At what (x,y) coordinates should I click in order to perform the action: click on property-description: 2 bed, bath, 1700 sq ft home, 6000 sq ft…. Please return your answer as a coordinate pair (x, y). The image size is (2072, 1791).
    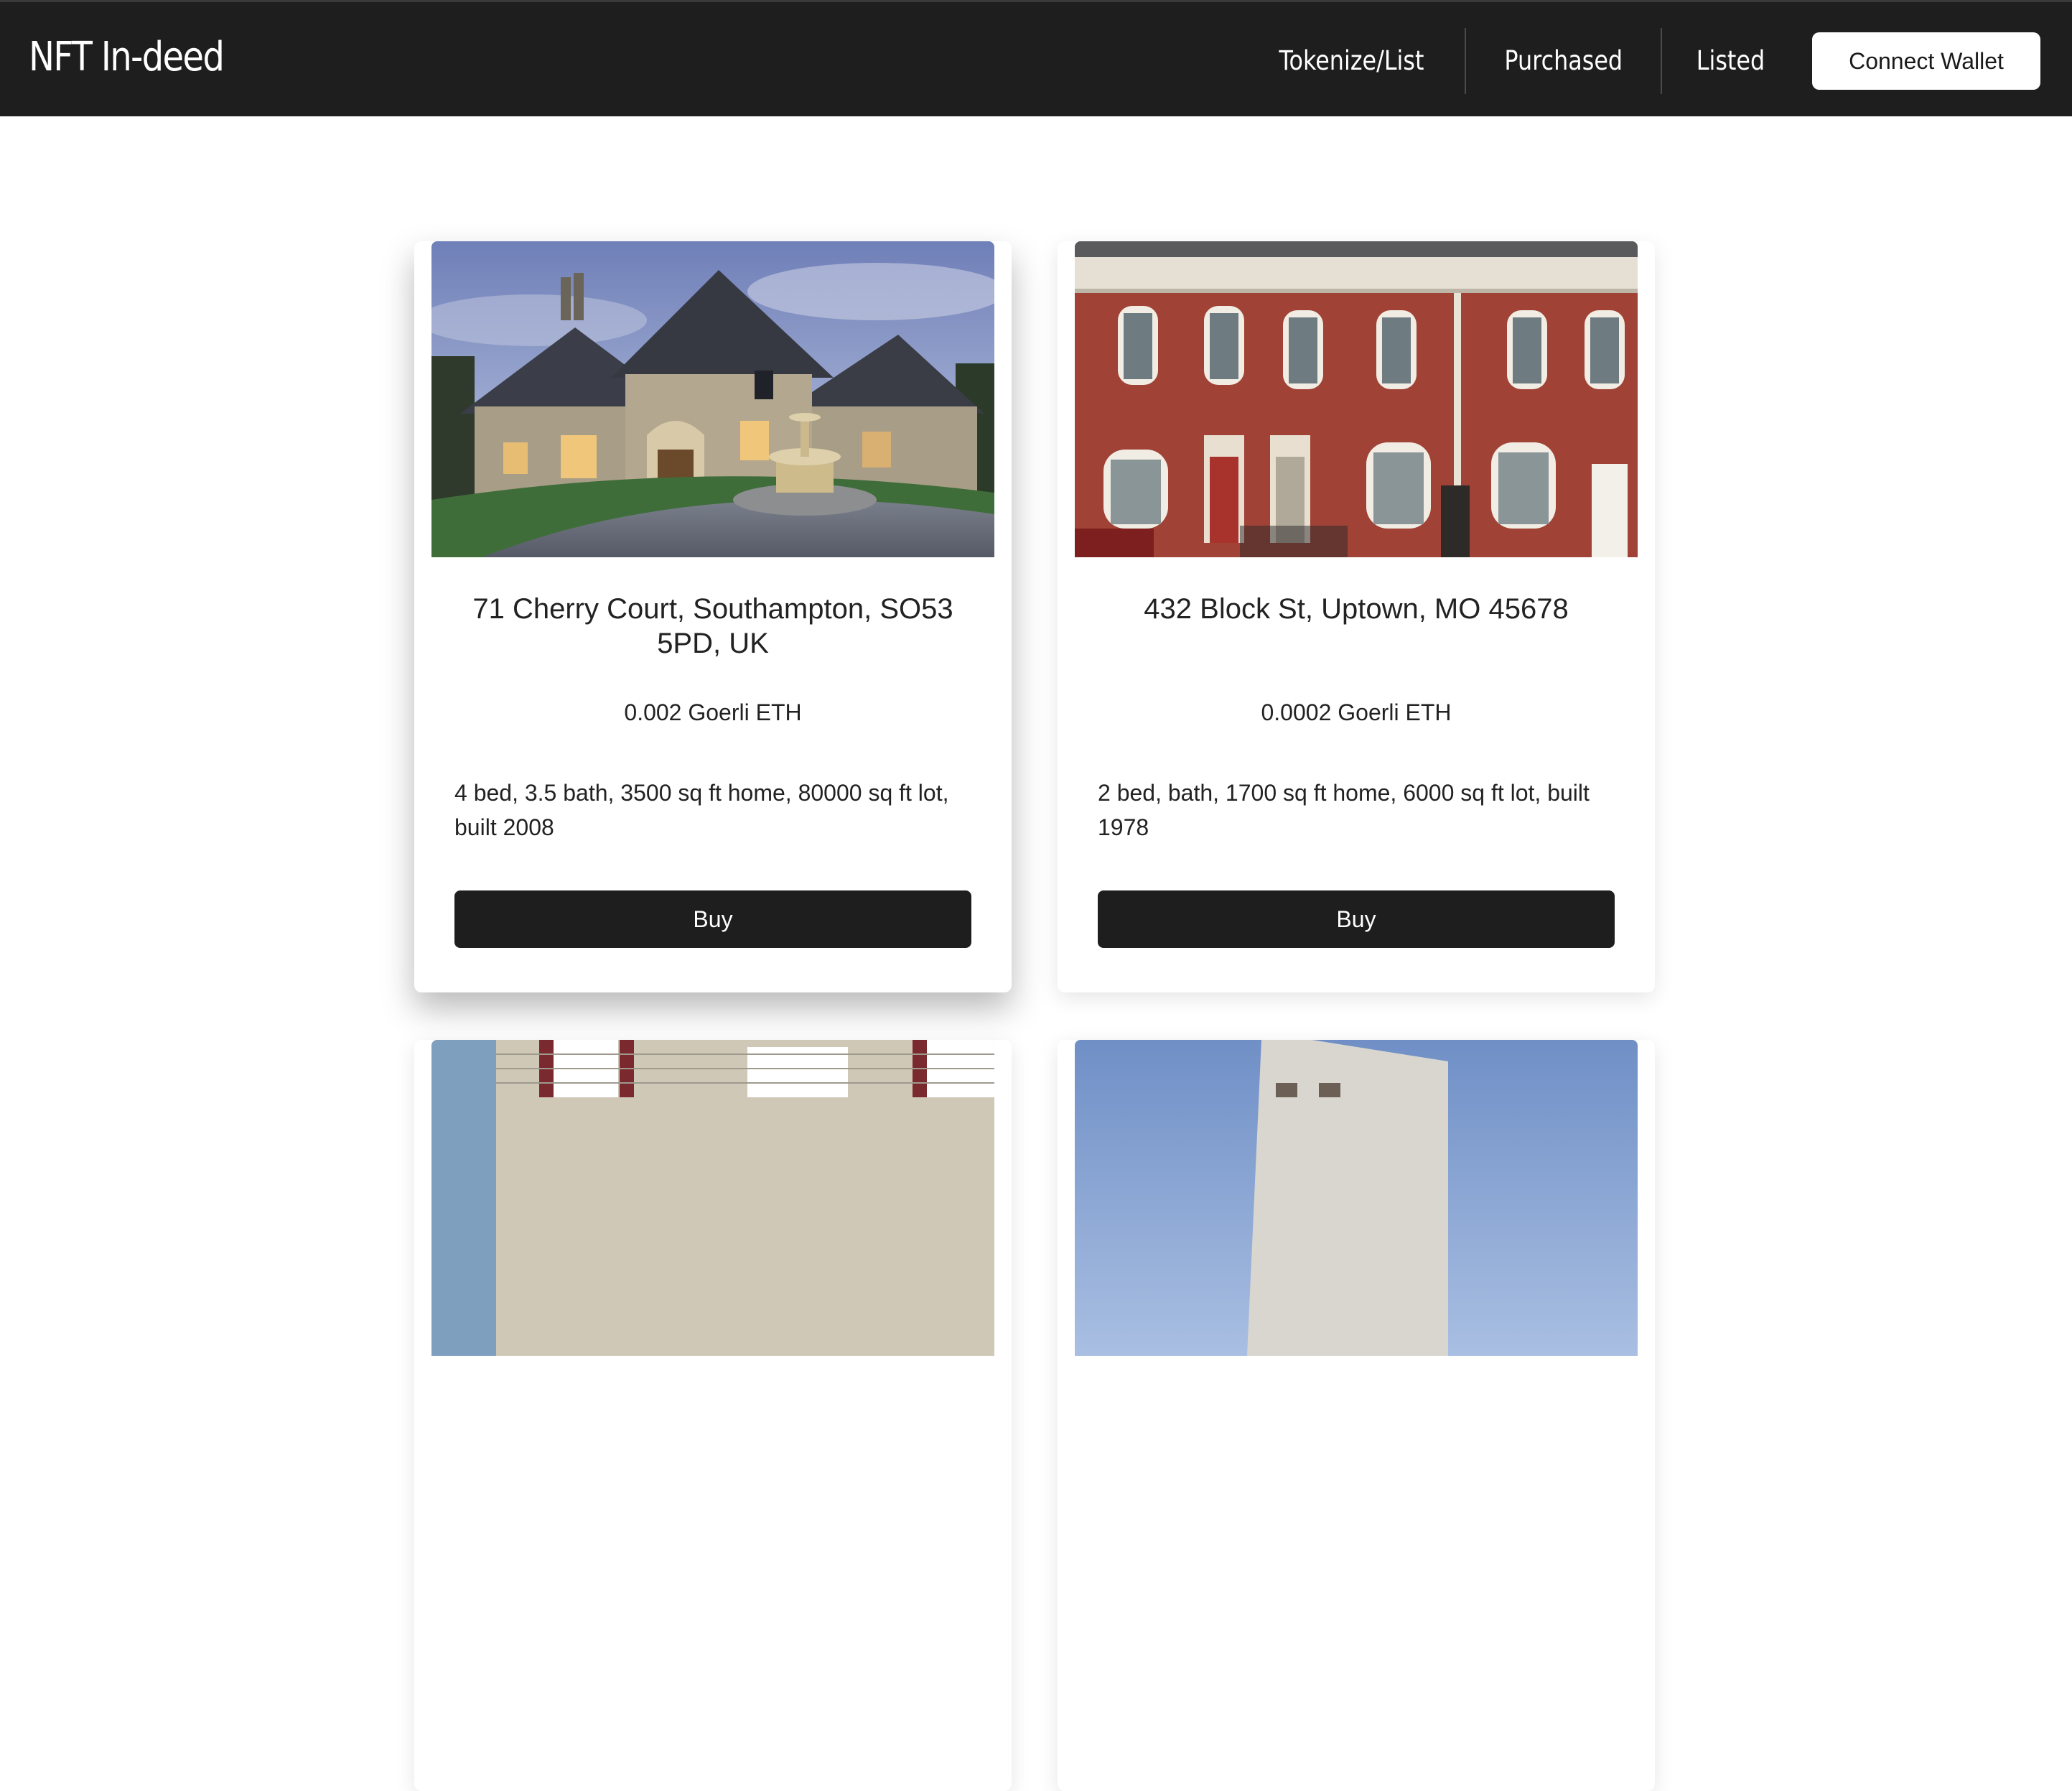
    Looking at the image, I should click on (1344, 810).